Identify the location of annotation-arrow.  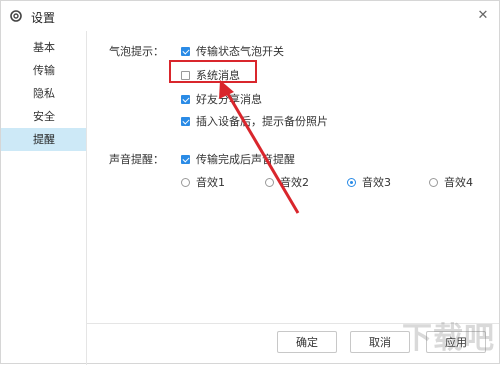
(259, 147).